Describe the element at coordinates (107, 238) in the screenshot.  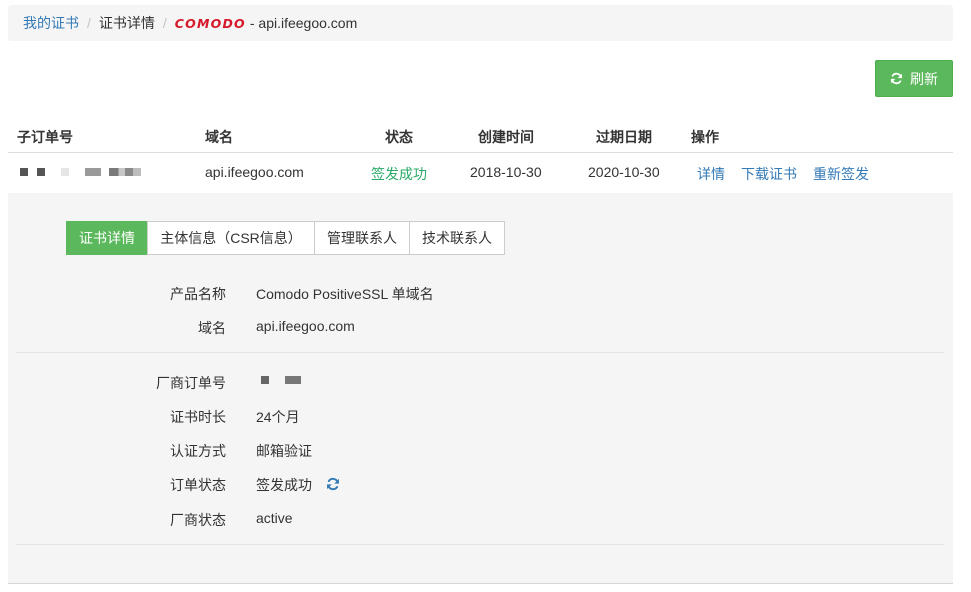
I see `tab-cert-detail: 证书详情` at that location.